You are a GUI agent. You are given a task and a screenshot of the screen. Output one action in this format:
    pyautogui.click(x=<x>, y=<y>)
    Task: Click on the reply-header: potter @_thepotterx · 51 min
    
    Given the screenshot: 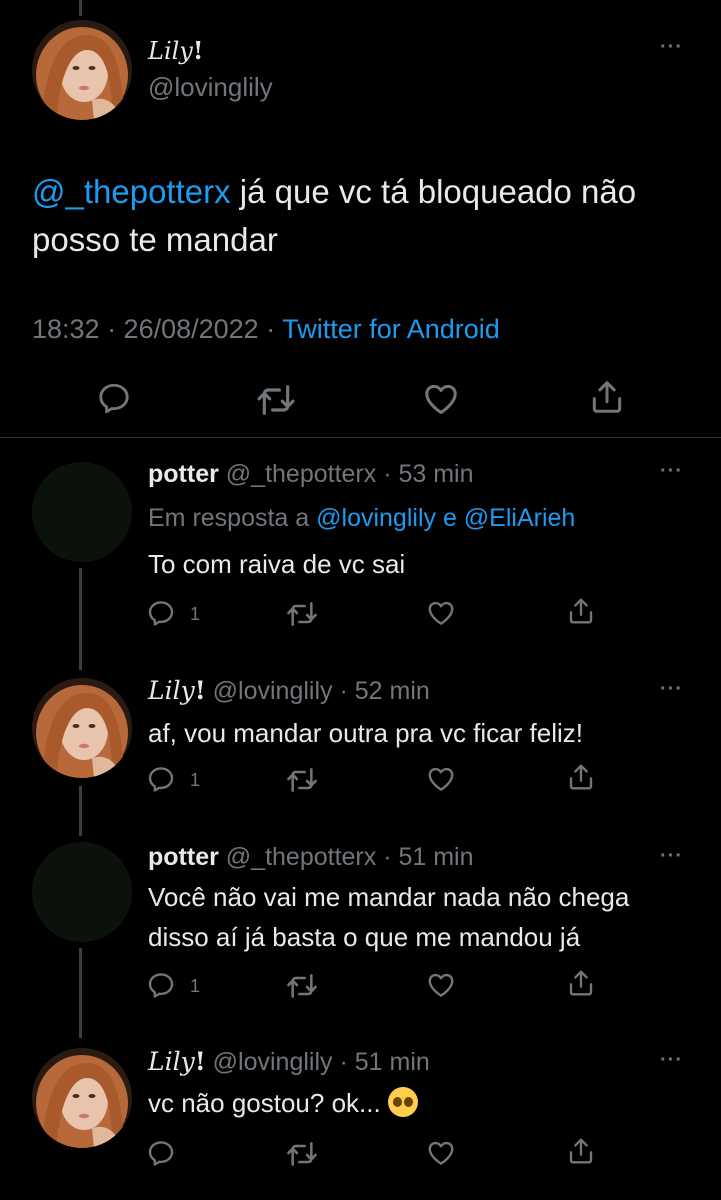 What is the action you would take?
    pyautogui.click(x=311, y=857)
    